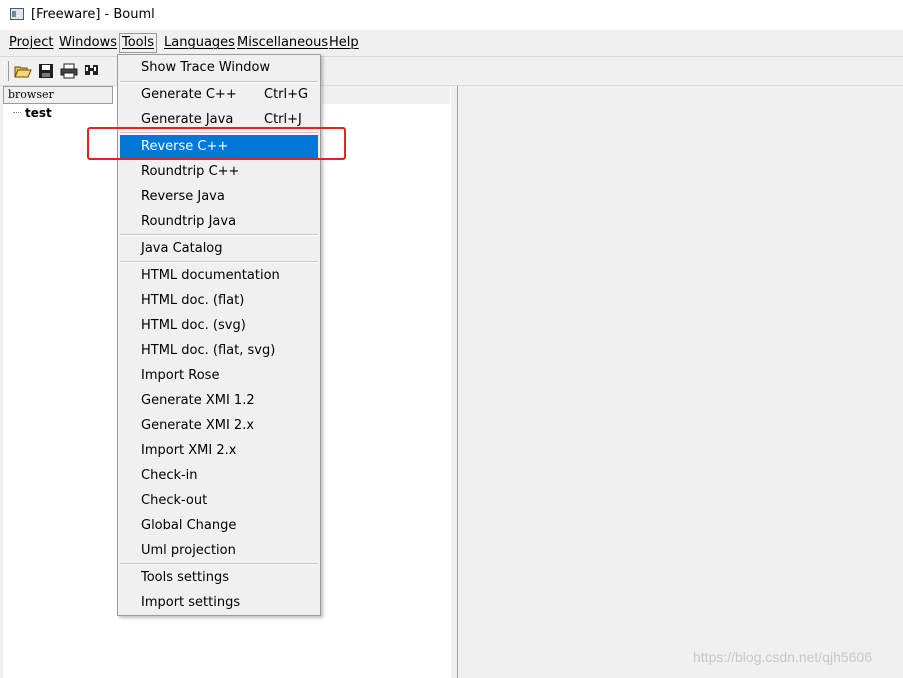  What do you see at coordinates (188, 550) in the screenshot?
I see `menu-item-label: Uml projection` at bounding box center [188, 550].